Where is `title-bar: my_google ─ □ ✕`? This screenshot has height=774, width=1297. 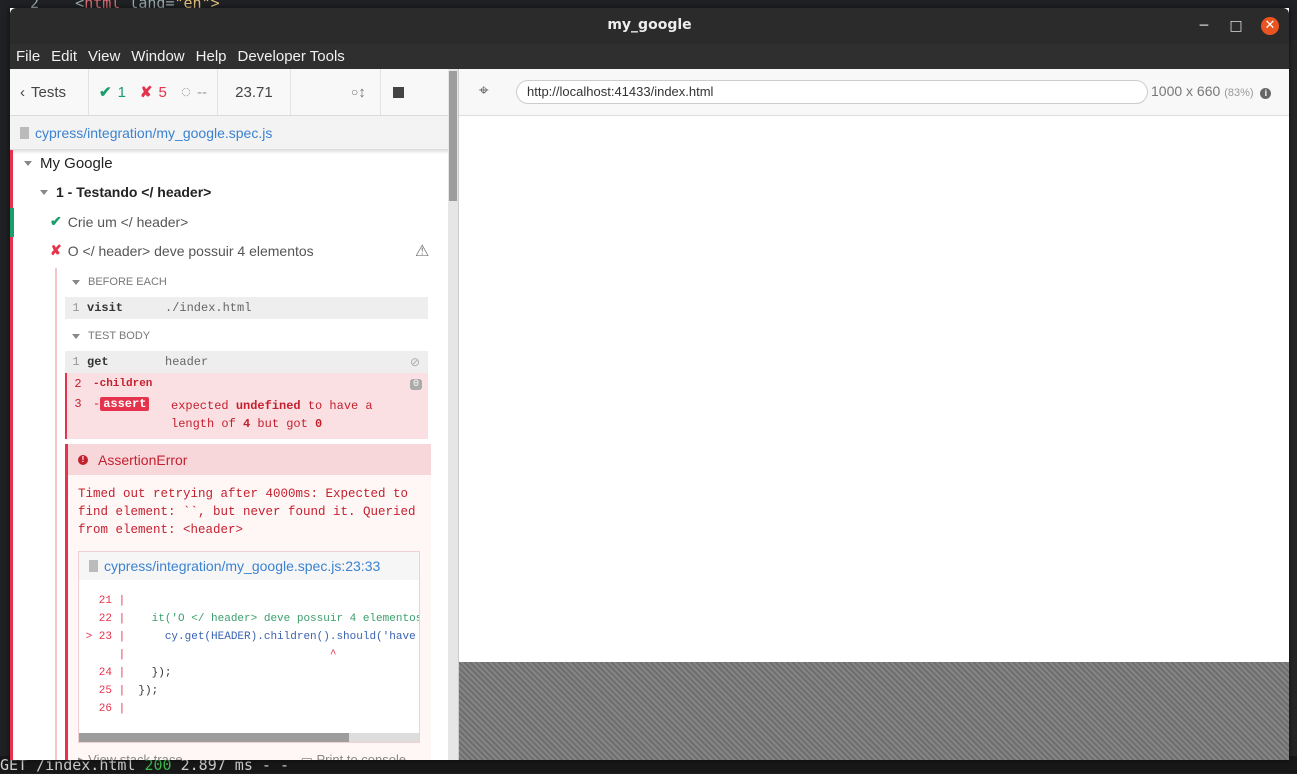 title-bar: my_google ─ □ ✕ is located at coordinates (649, 26).